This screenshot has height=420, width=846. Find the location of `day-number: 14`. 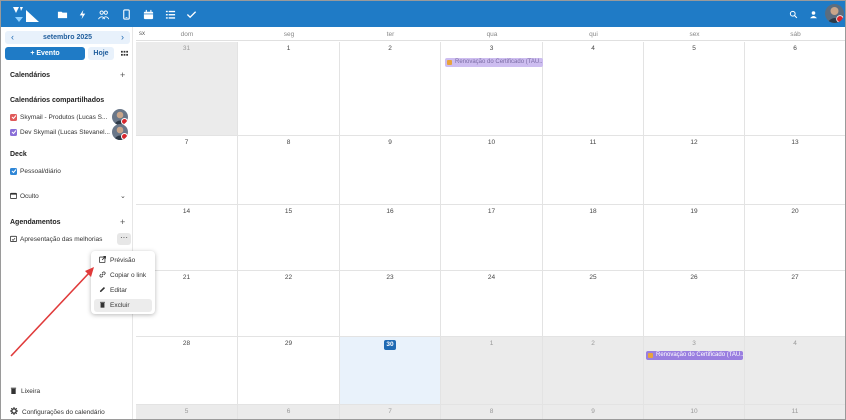

day-number: 14 is located at coordinates (186, 211).